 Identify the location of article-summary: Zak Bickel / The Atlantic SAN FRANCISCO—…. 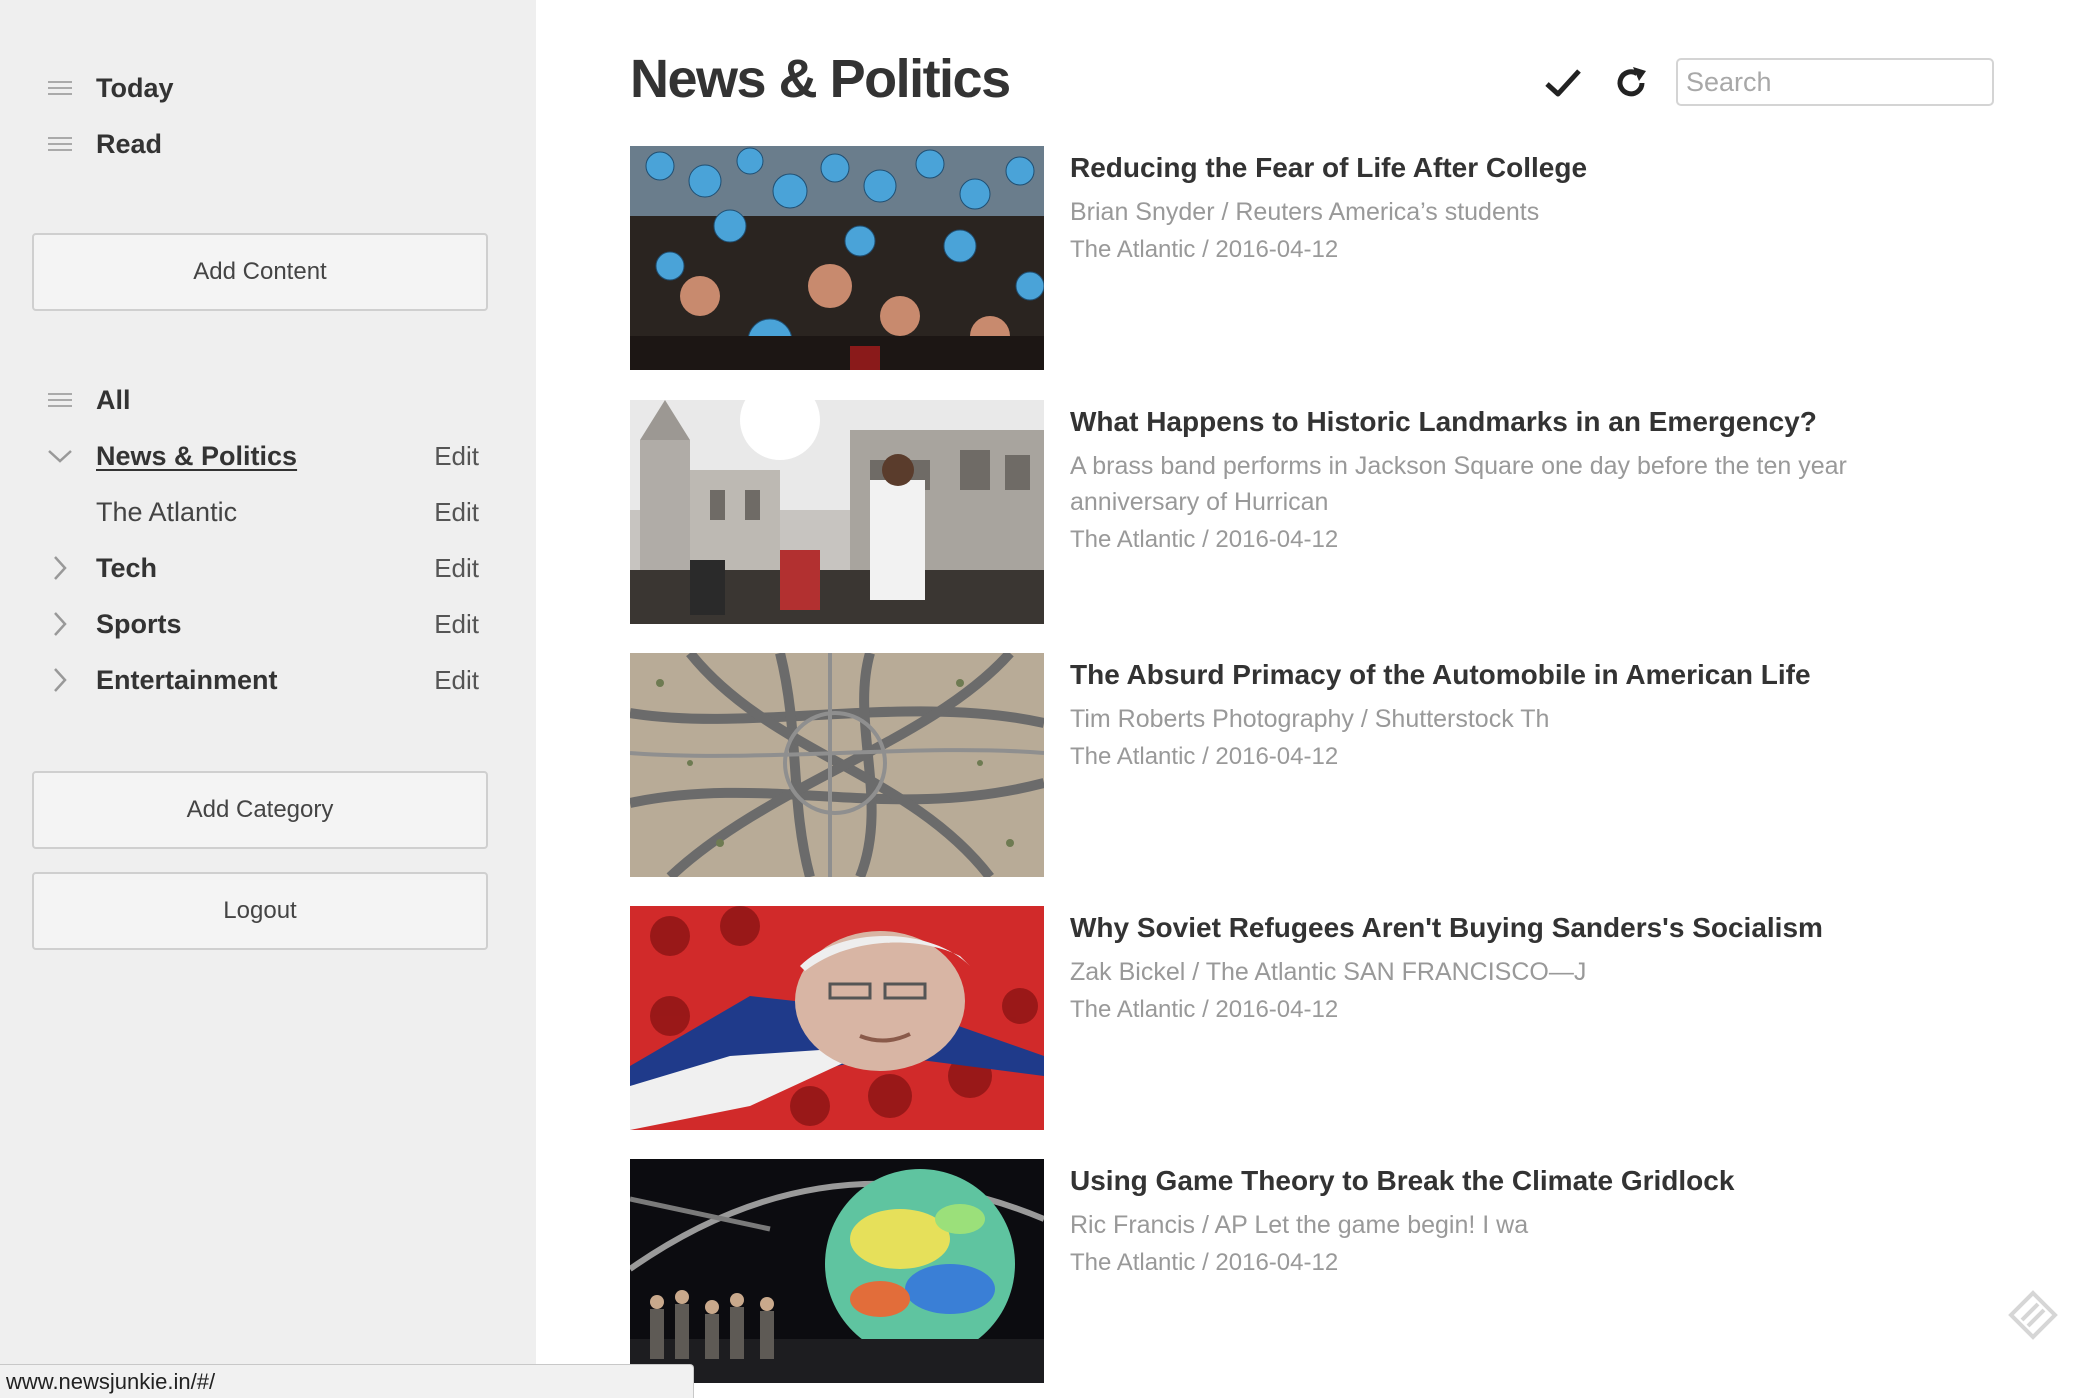
(1328, 972).